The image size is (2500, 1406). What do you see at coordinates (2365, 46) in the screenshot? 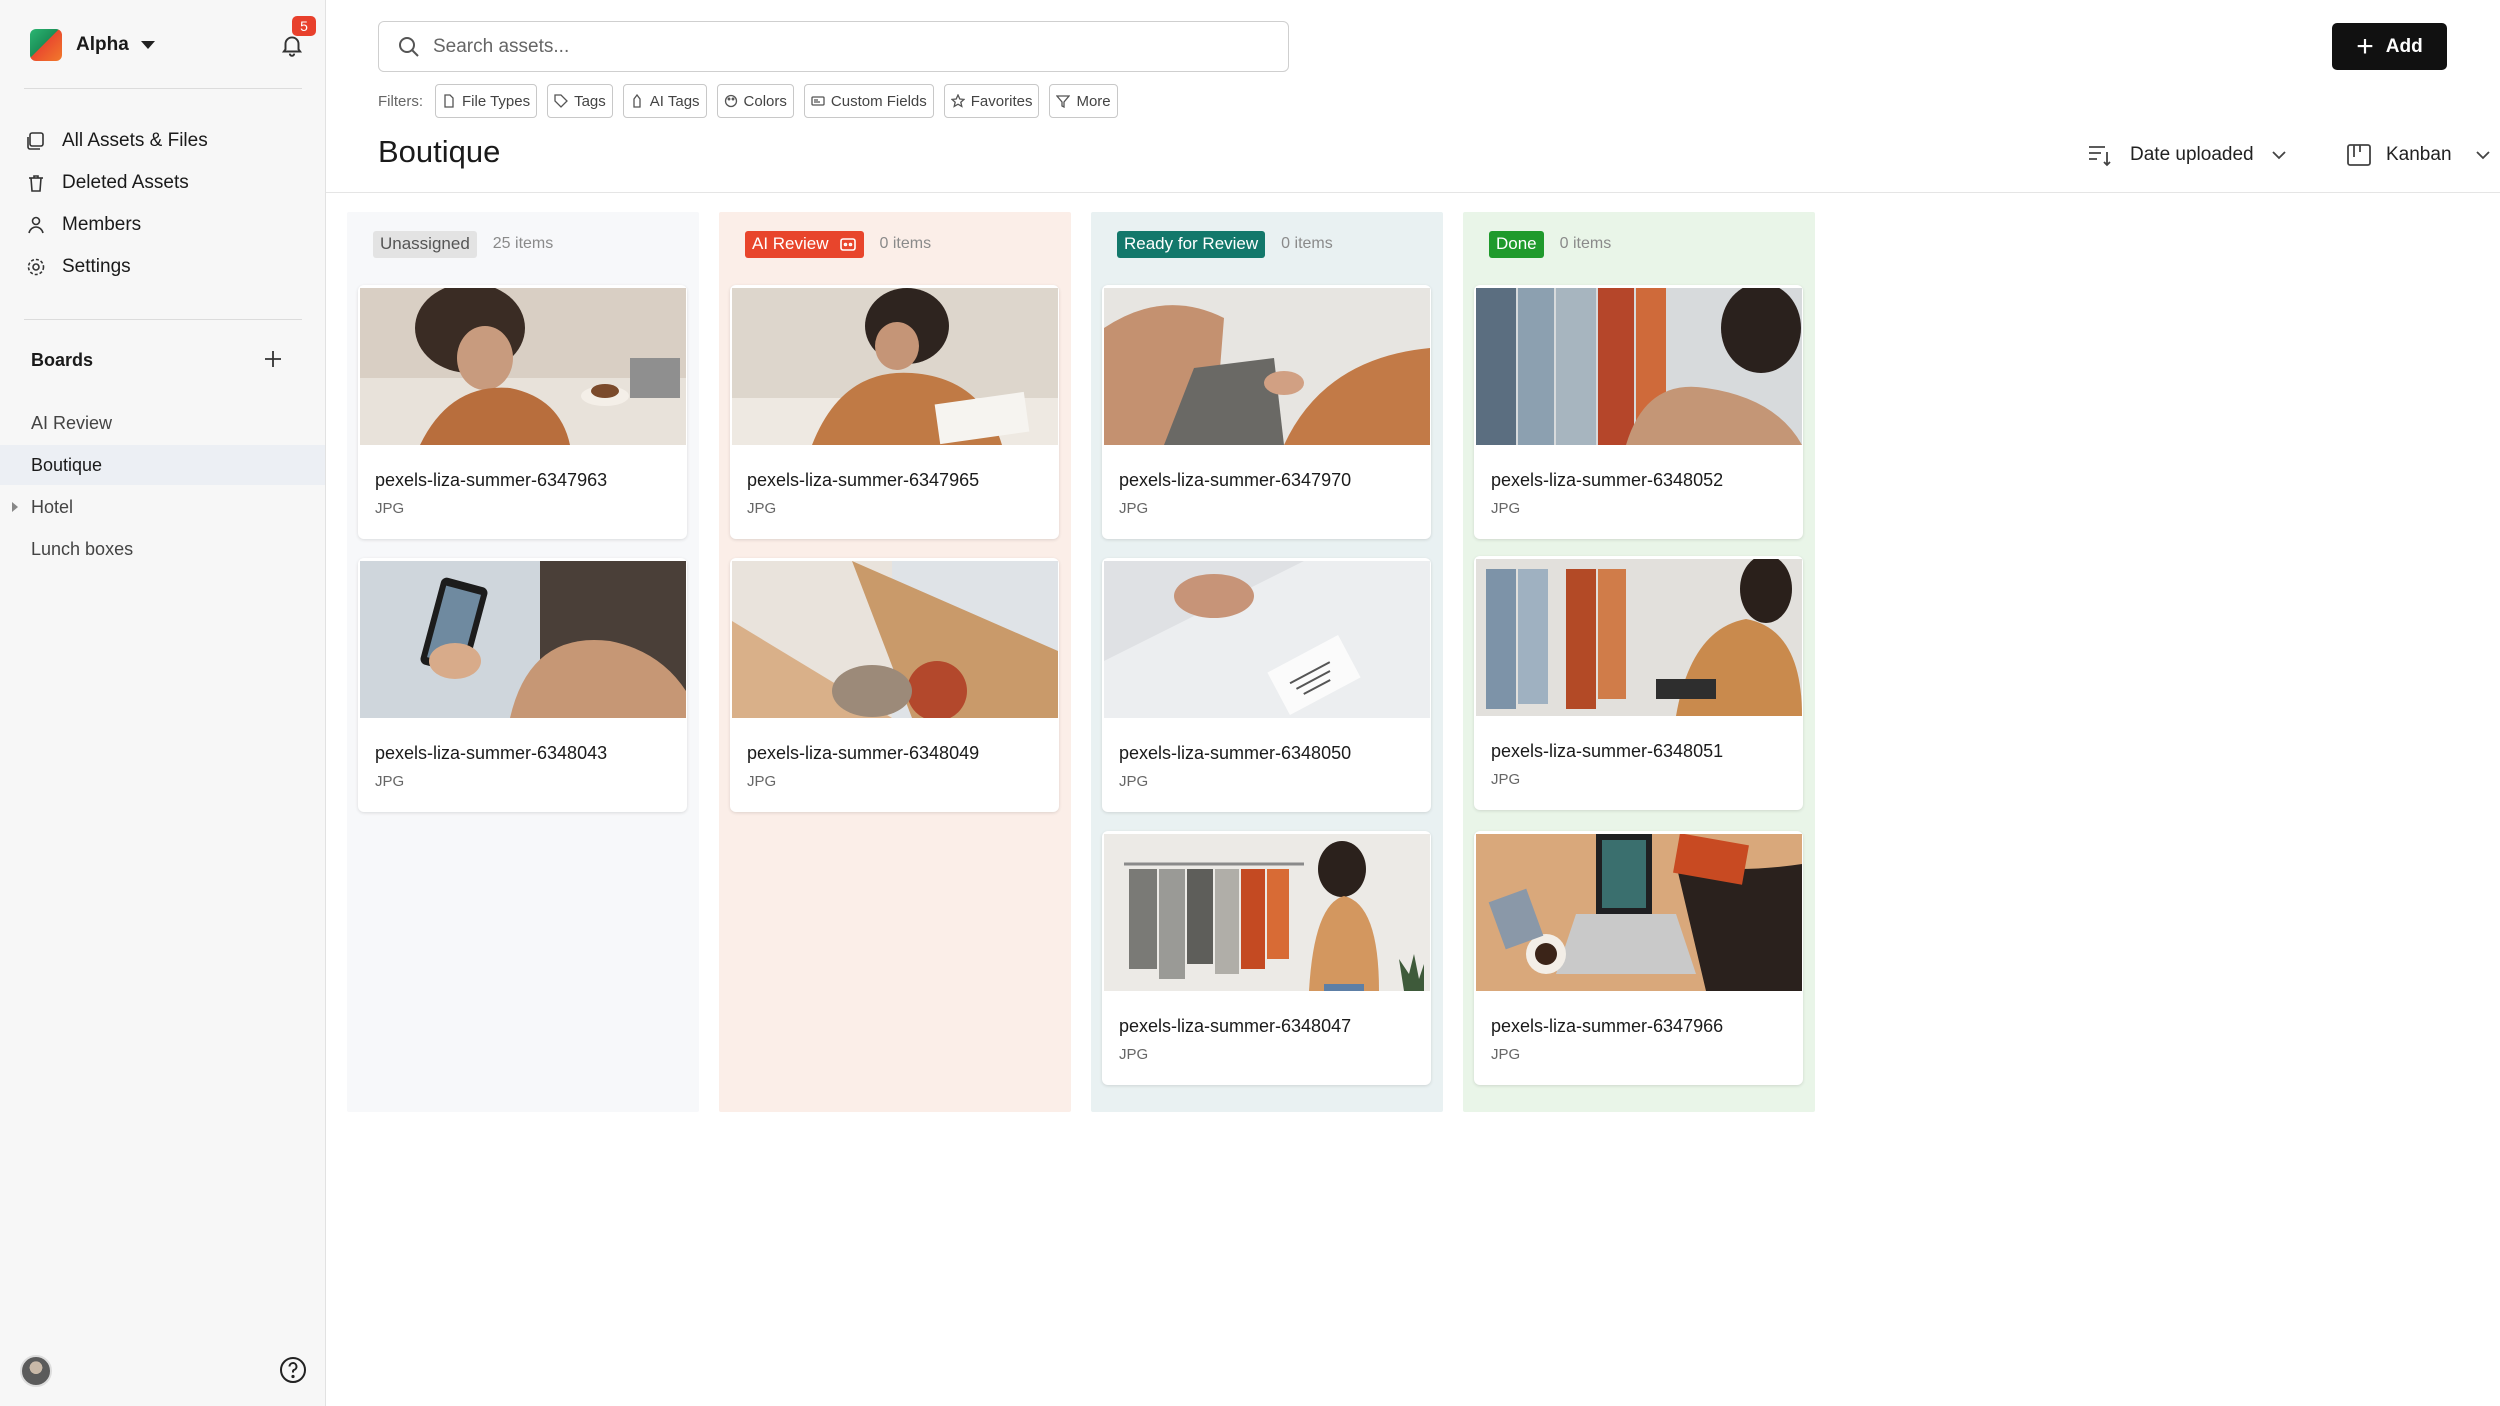
I see `plus-icon: +` at bounding box center [2365, 46].